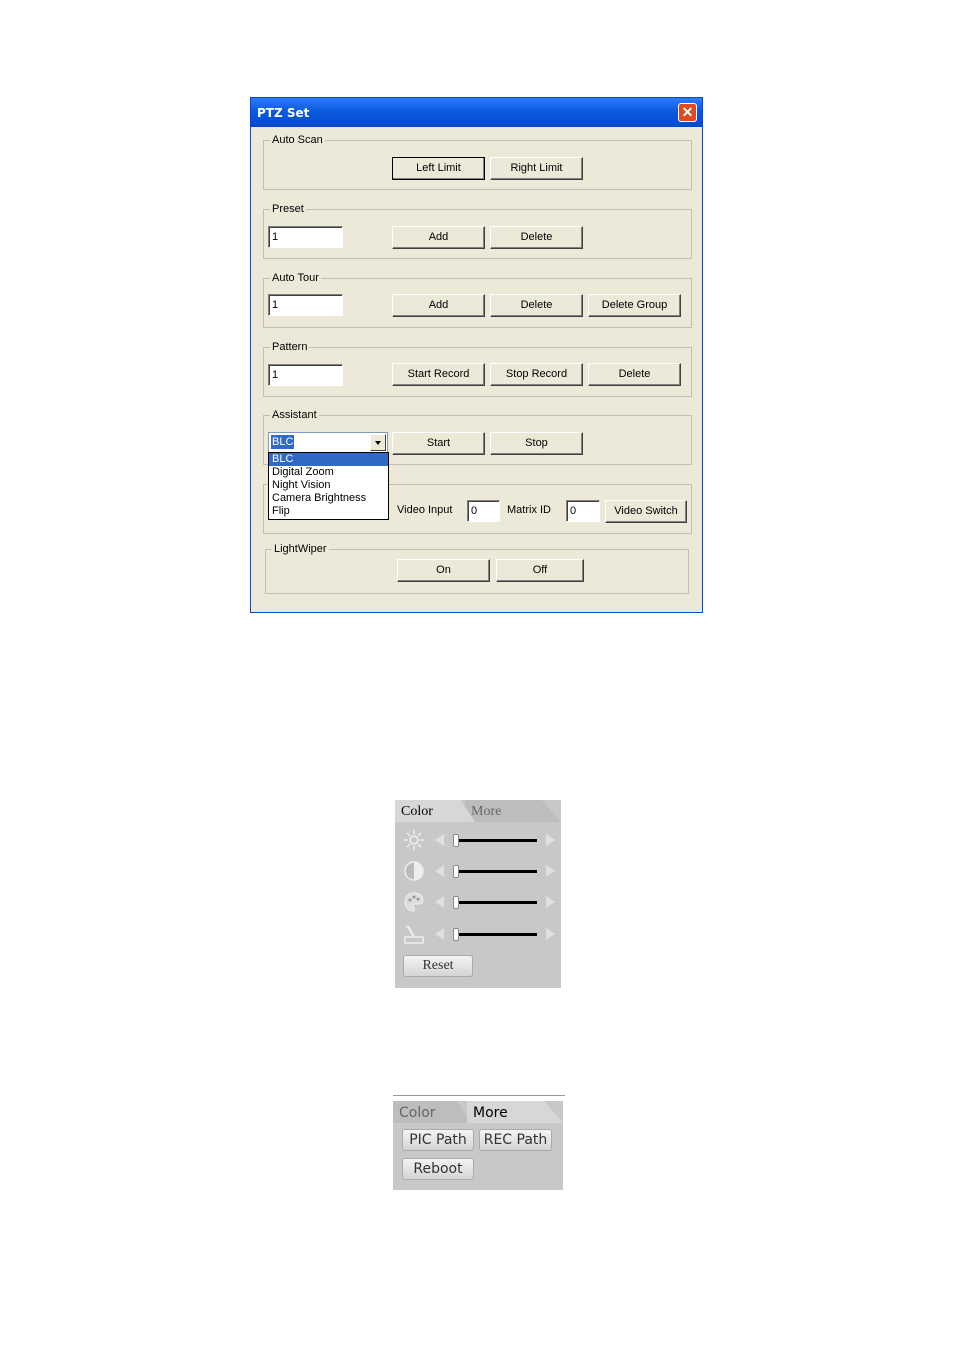  I want to click on reboot-button: Reboot, so click(438, 1169).